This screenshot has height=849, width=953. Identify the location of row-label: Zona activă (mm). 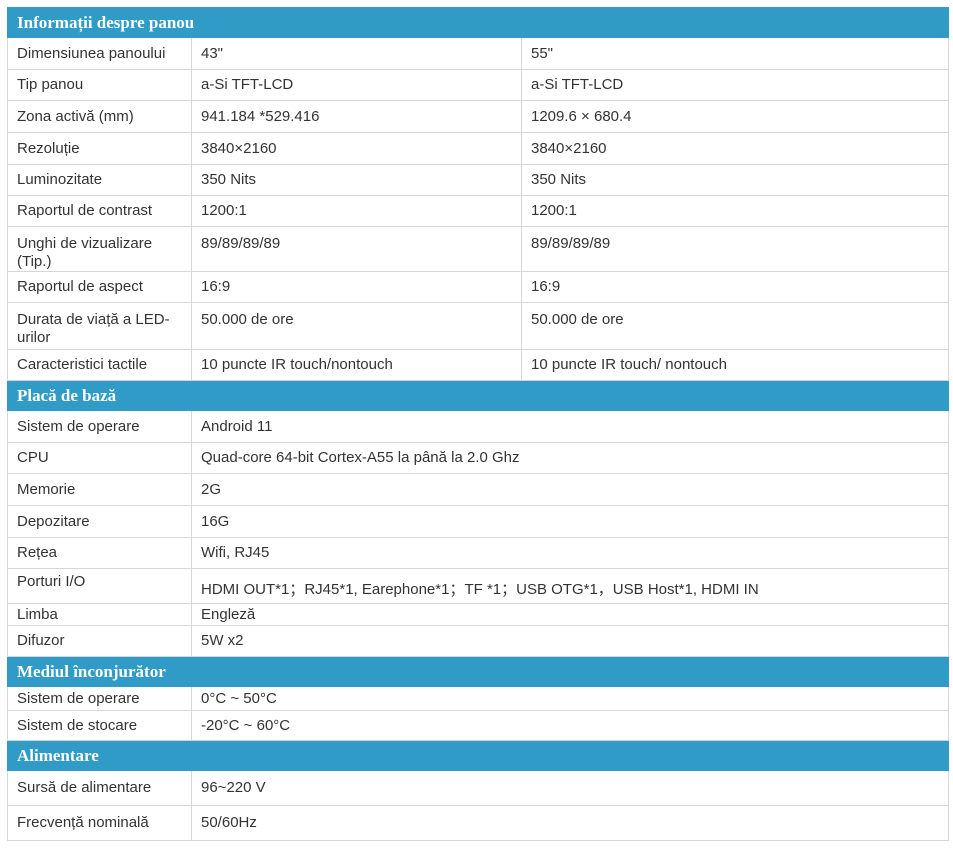
(99, 116).